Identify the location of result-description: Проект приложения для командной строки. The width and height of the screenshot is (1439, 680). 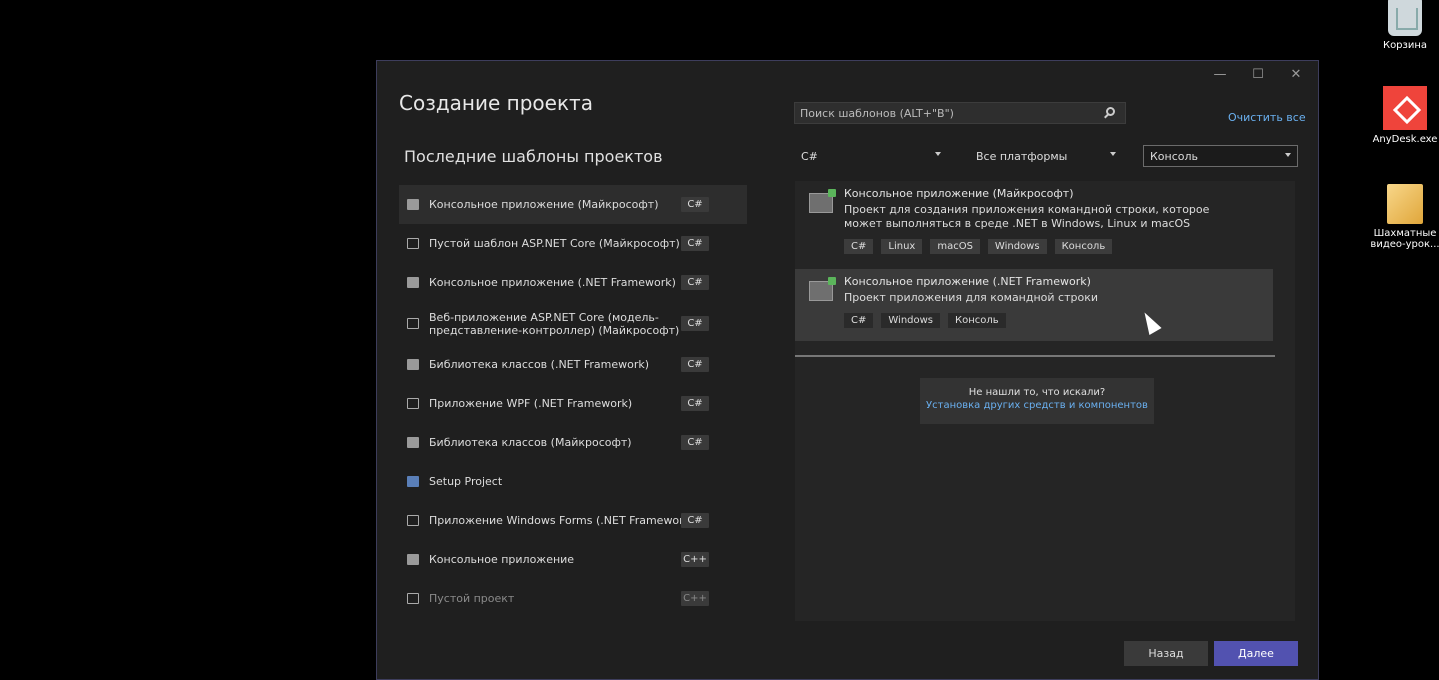
(971, 297).